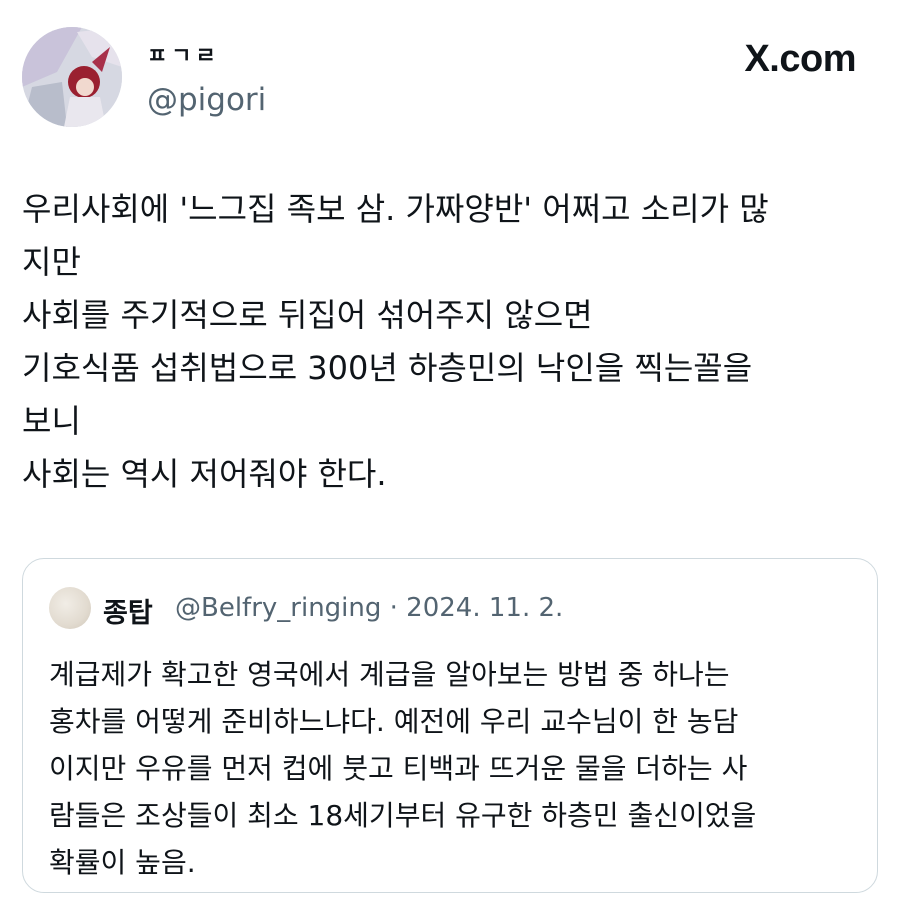 The height and width of the screenshot is (912, 900). I want to click on x-logo: X.com, so click(800, 59).